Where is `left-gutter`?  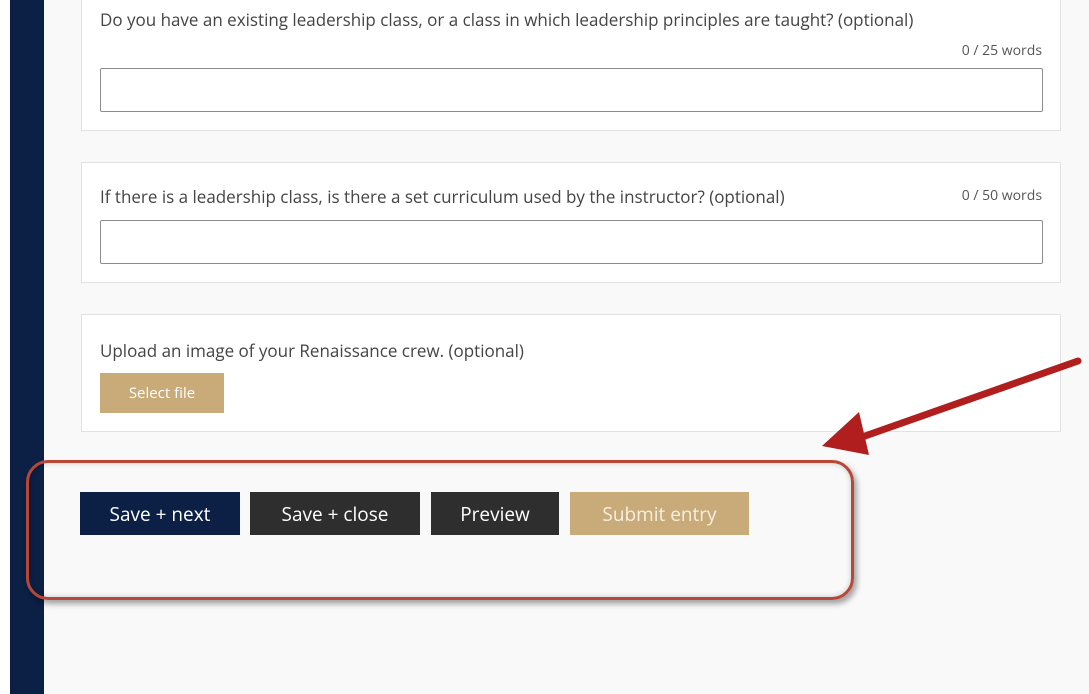
left-gutter is located at coordinates (5, 347).